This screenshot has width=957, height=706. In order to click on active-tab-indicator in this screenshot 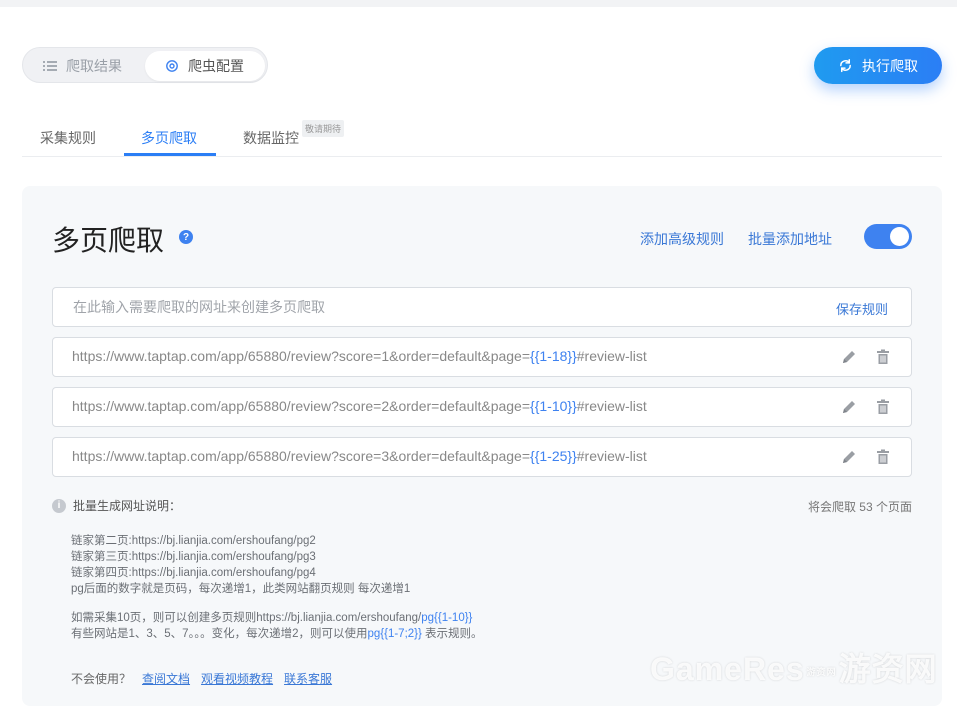, I will do `click(170, 154)`.